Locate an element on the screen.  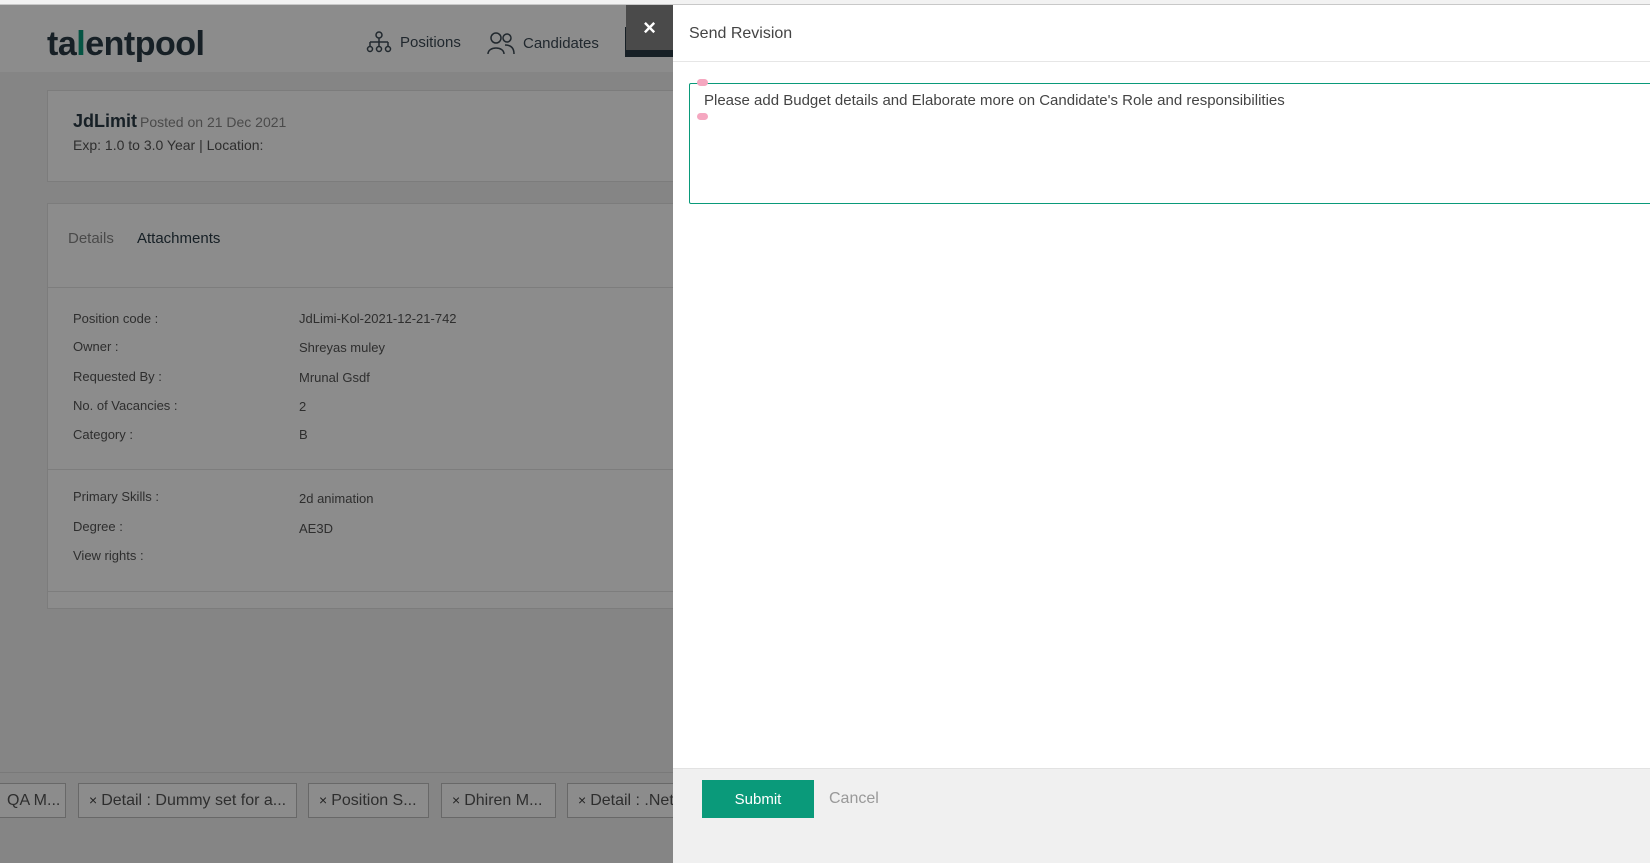
close-icon: × is located at coordinates (649, 27).